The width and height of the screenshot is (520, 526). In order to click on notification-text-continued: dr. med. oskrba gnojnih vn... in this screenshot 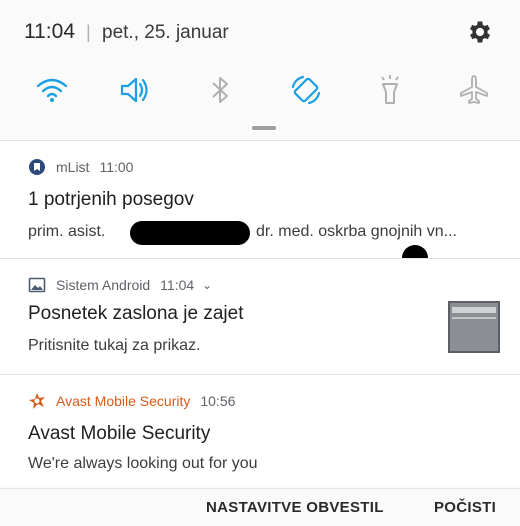, I will do `click(356, 231)`.